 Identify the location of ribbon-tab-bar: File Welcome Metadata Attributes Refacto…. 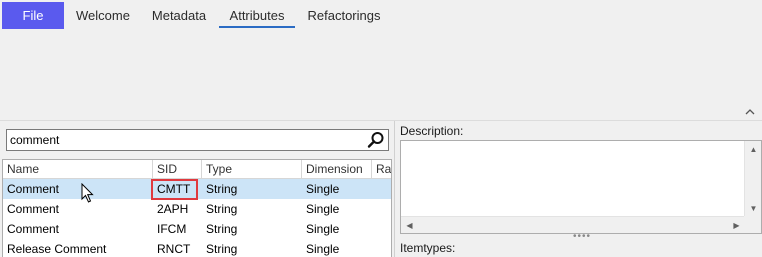
(381, 15).